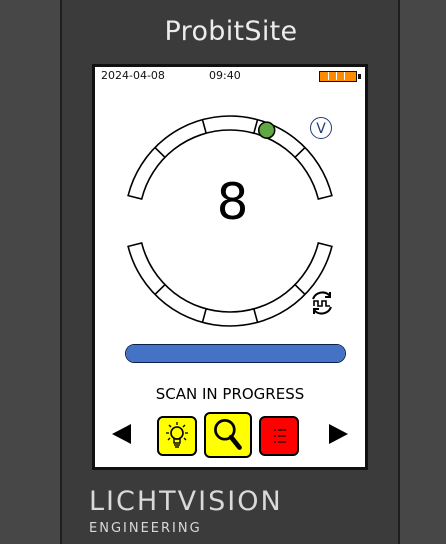  I want to click on magnifier-button, so click(228, 435).